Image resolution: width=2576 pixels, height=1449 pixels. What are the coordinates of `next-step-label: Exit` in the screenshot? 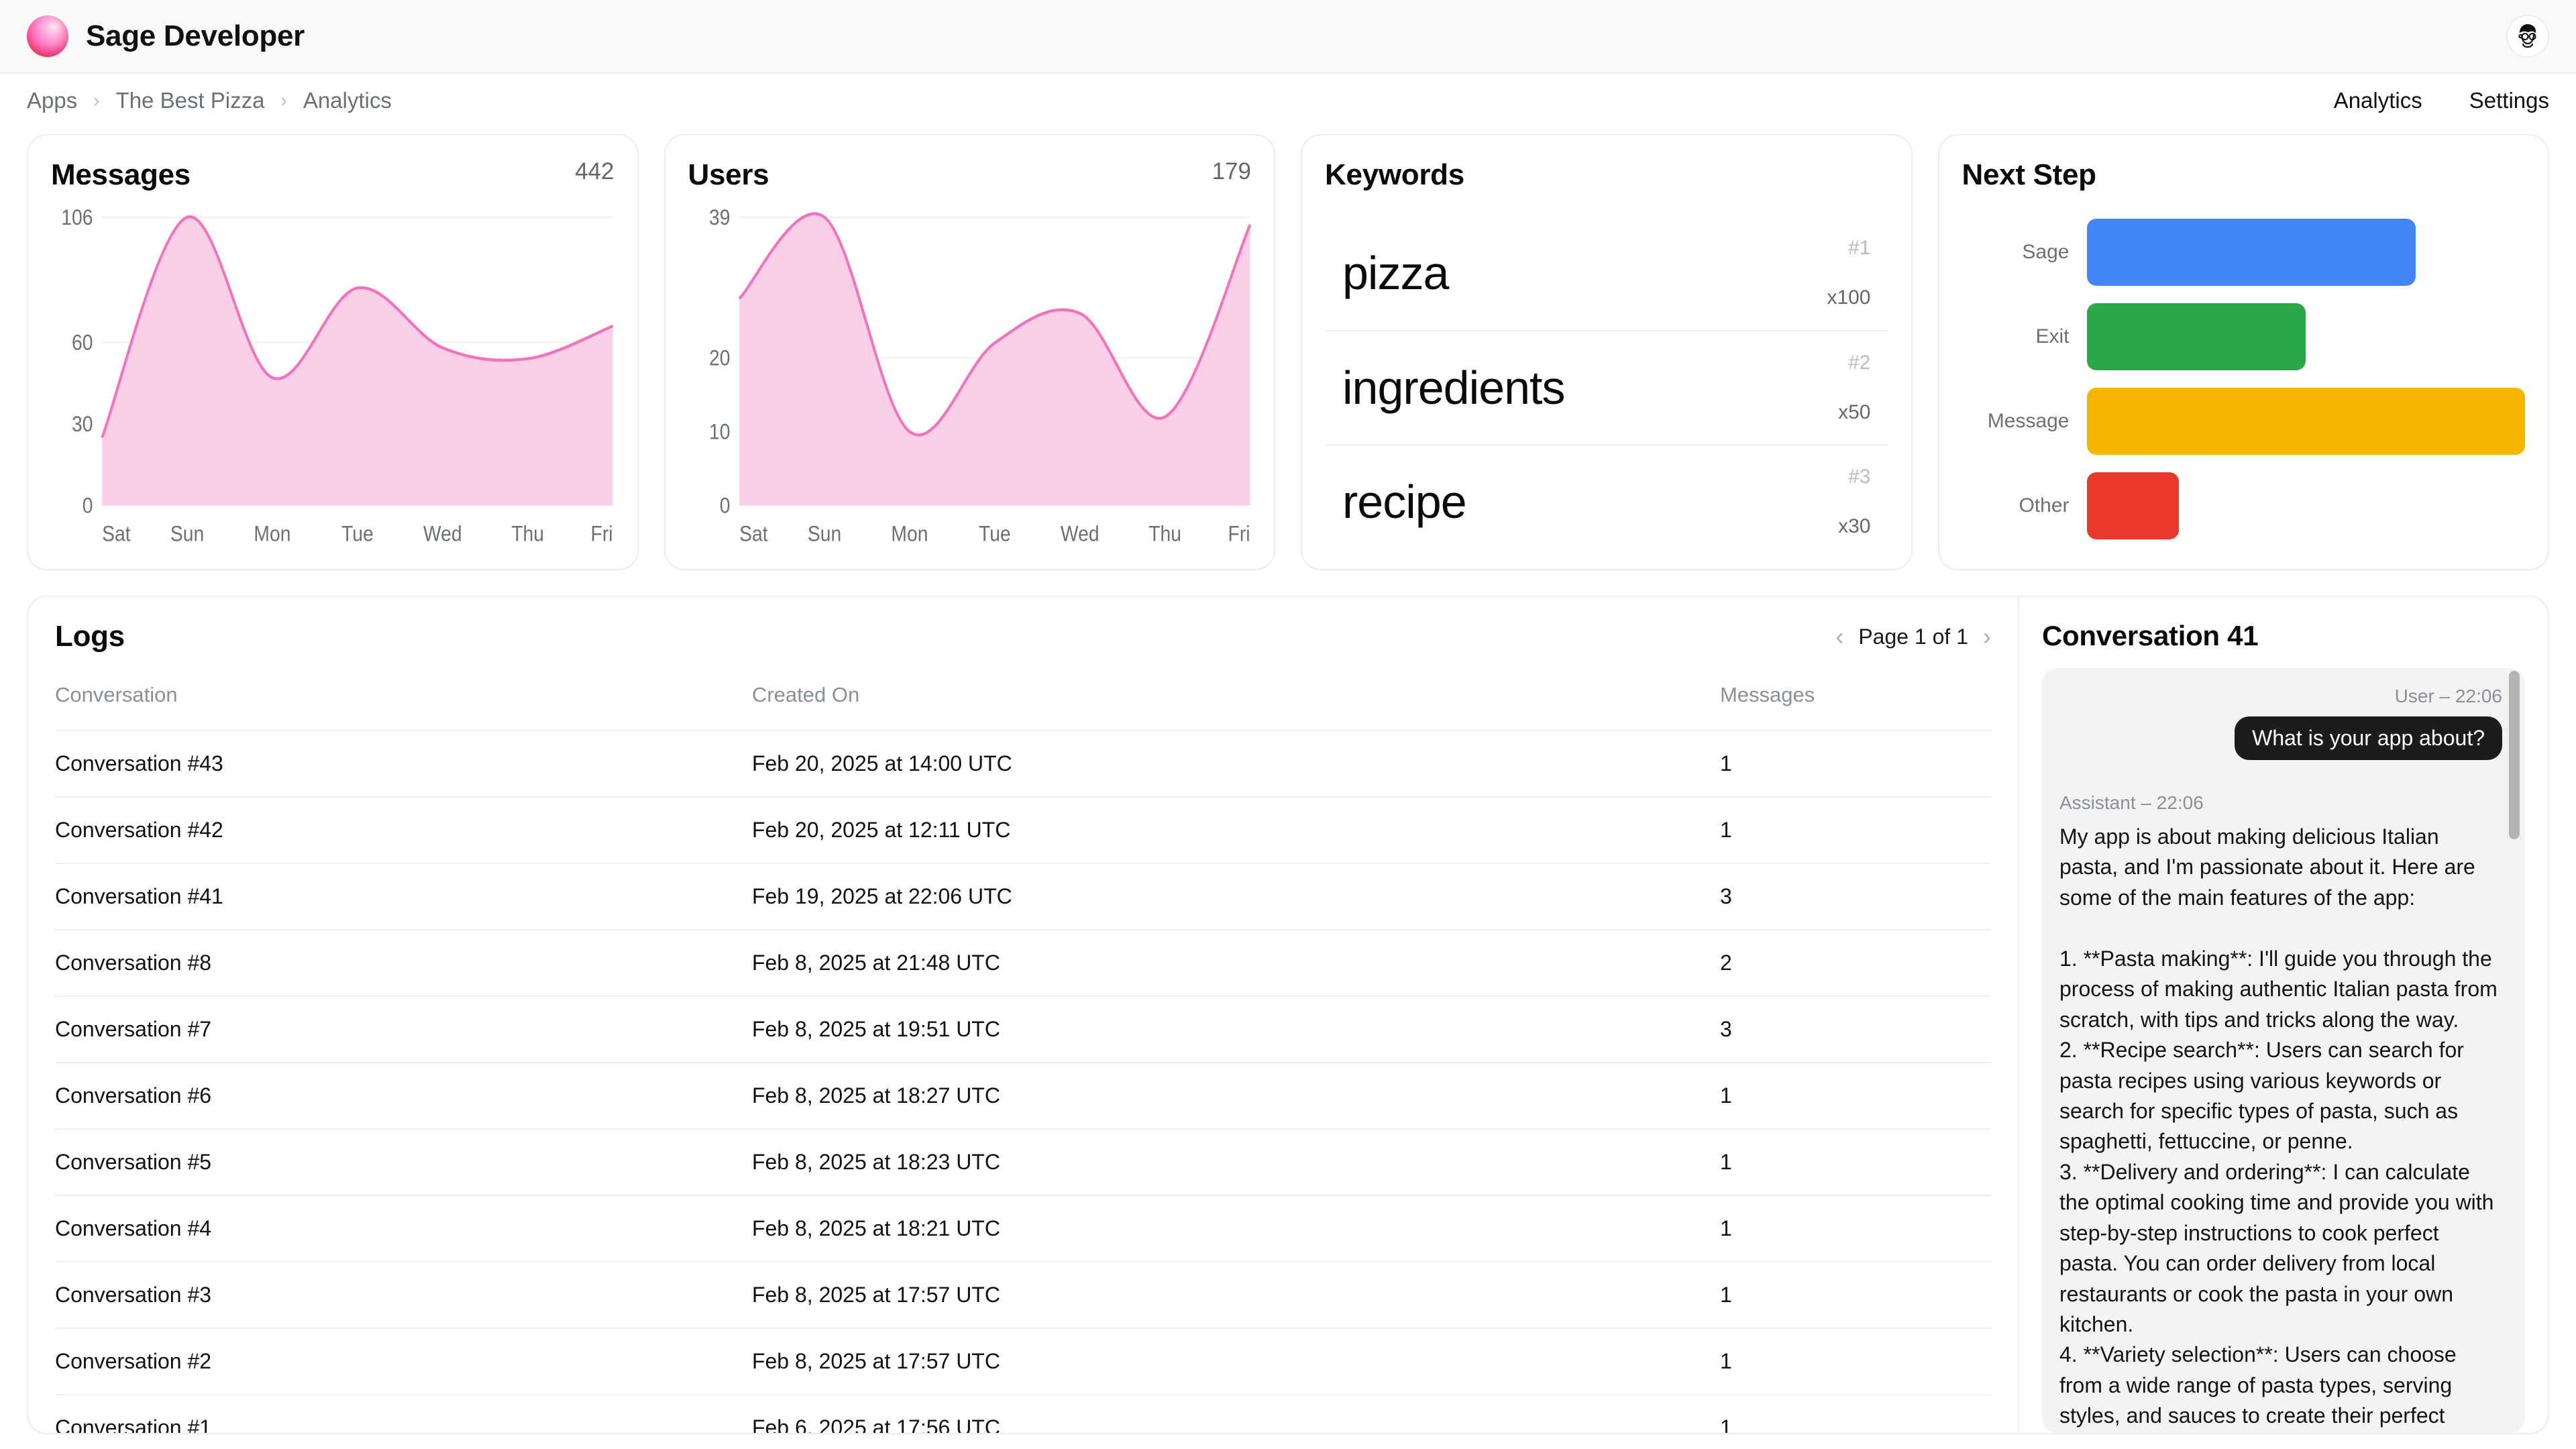 It's located at (2052, 336).